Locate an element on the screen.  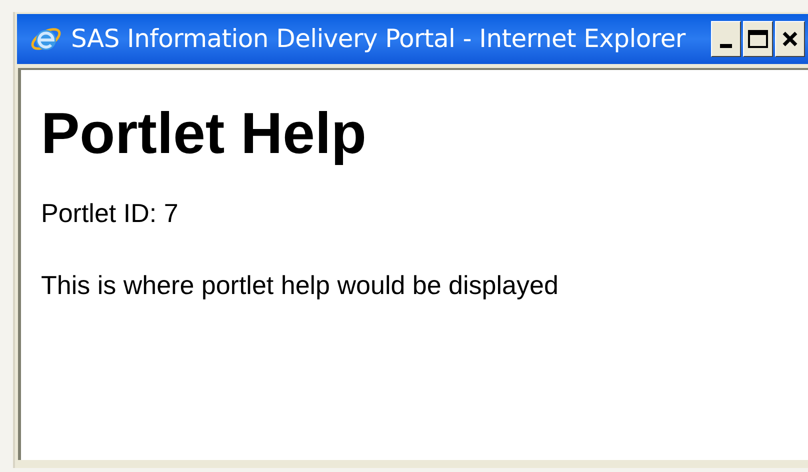
window-title: SAS Information Delivery Portal - Internet Explorer is located at coordinates (378, 39).